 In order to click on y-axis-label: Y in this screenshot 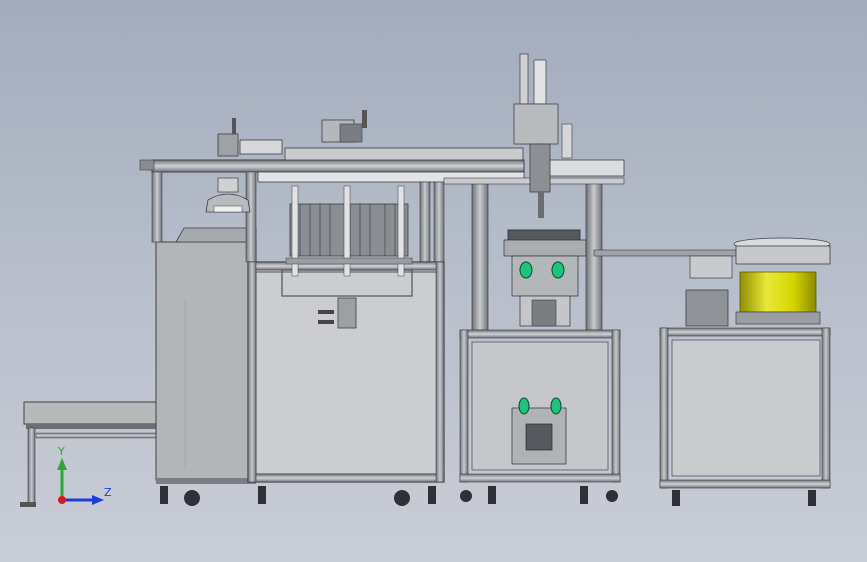, I will do `click(61, 451)`.